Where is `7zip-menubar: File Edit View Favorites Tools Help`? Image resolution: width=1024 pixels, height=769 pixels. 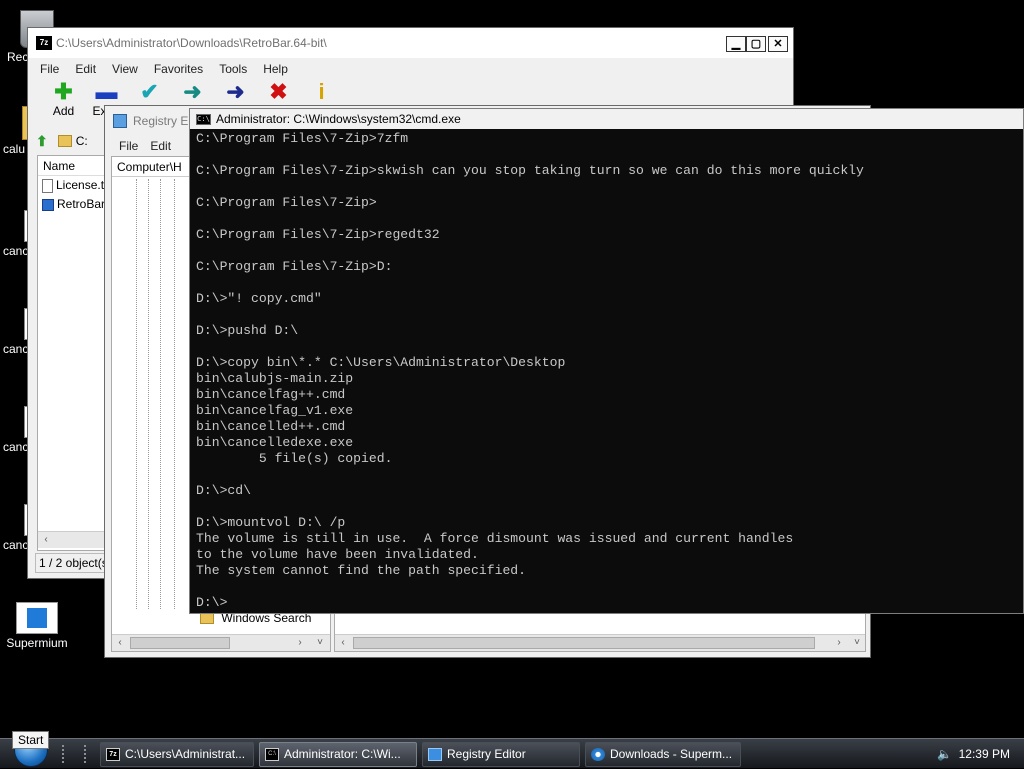
7zip-menubar: File Edit View Favorites Tools Help is located at coordinates (410, 69).